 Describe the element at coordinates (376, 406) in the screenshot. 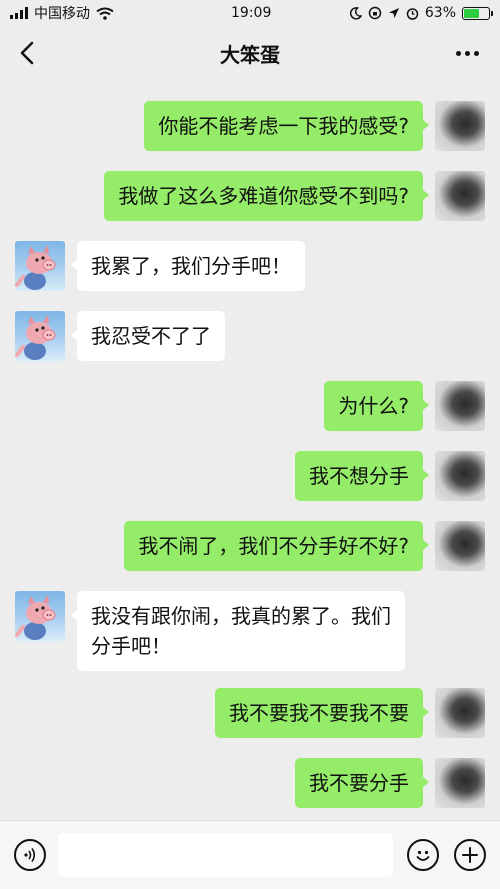

I see `message-bubble: 为什么?` at that location.